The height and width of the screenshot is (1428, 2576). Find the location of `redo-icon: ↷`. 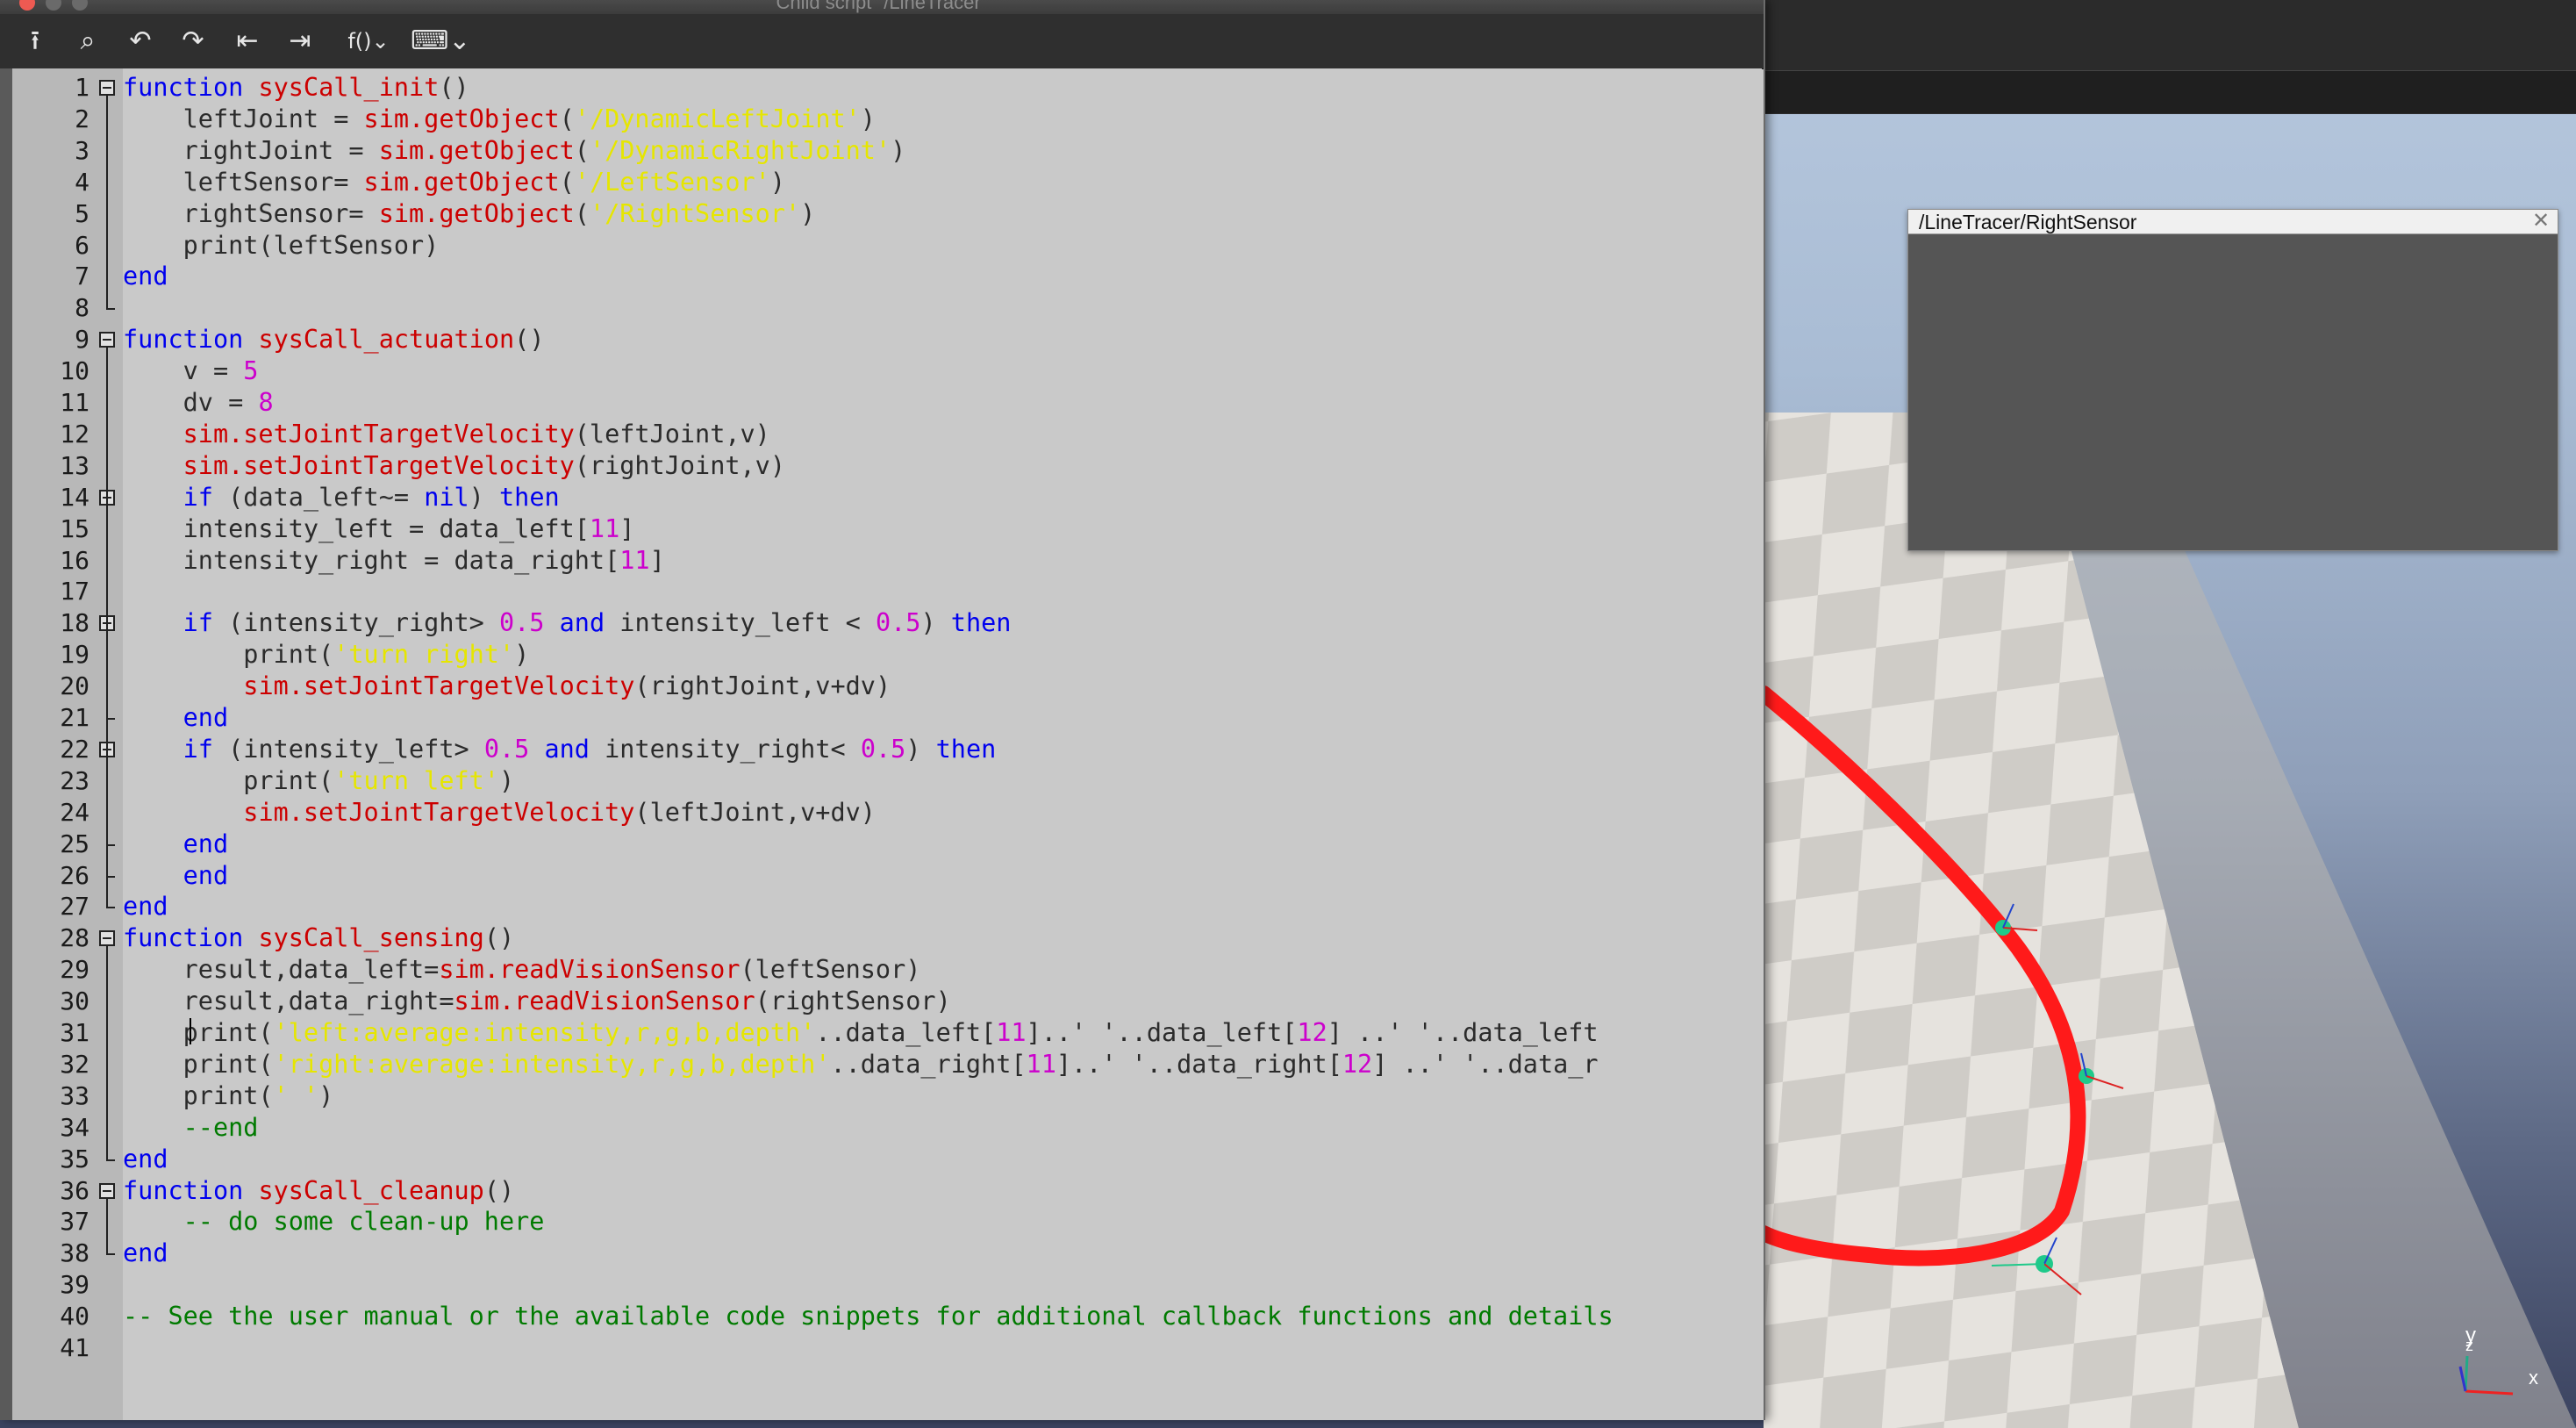

redo-icon: ↷ is located at coordinates (193, 41).